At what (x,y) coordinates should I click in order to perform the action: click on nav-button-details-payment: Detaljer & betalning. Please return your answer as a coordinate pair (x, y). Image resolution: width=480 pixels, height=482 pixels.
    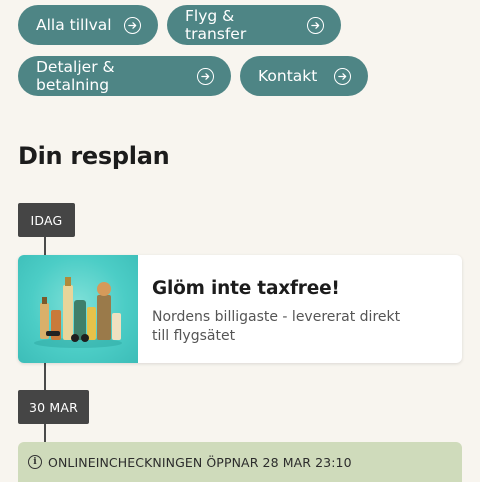
    Looking at the image, I should click on (124, 76).